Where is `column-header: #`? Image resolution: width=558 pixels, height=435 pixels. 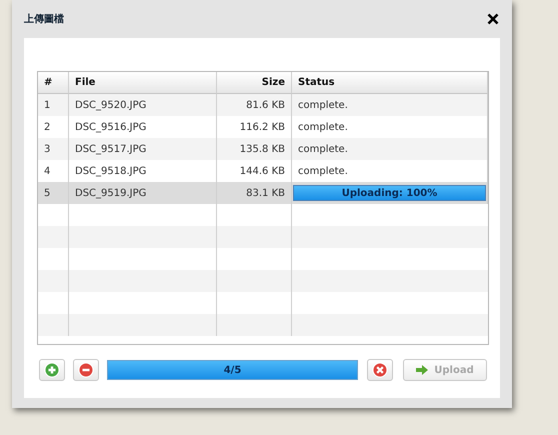
column-header: # is located at coordinates (53, 83).